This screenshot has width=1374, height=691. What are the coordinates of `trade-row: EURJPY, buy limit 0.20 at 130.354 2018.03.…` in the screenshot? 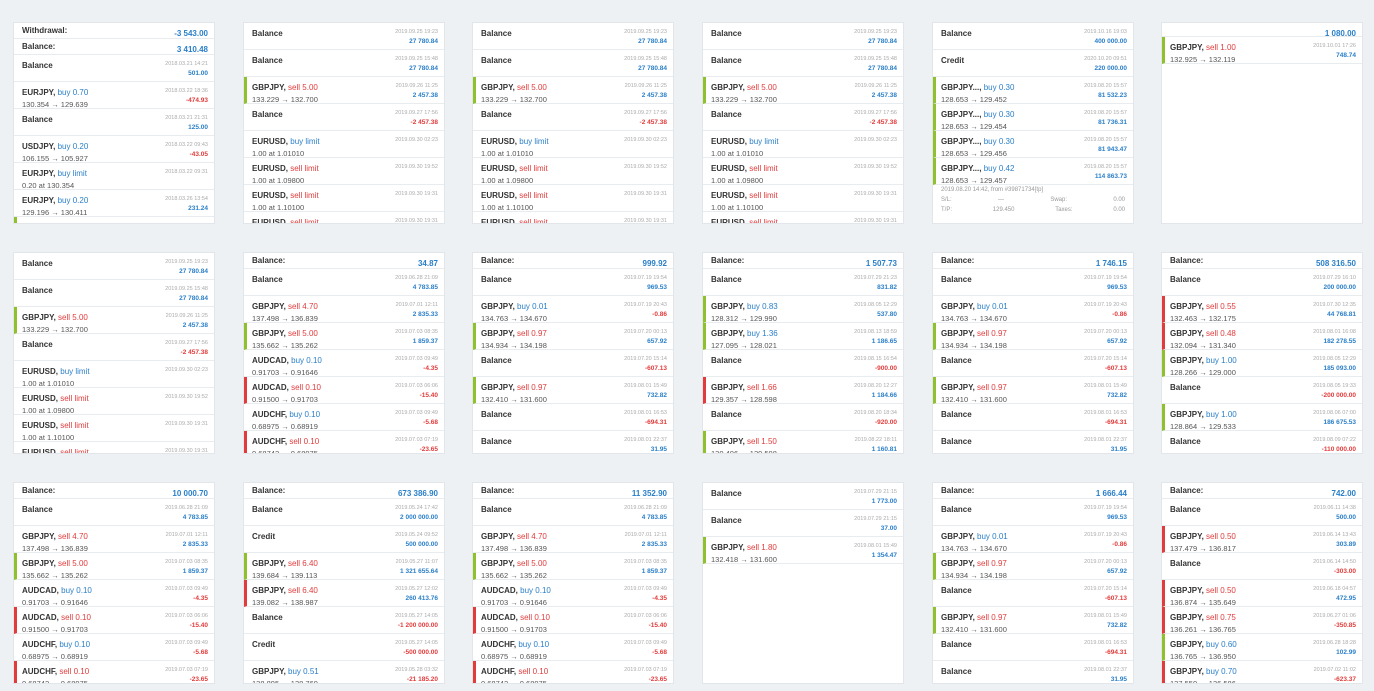 It's located at (114, 176).